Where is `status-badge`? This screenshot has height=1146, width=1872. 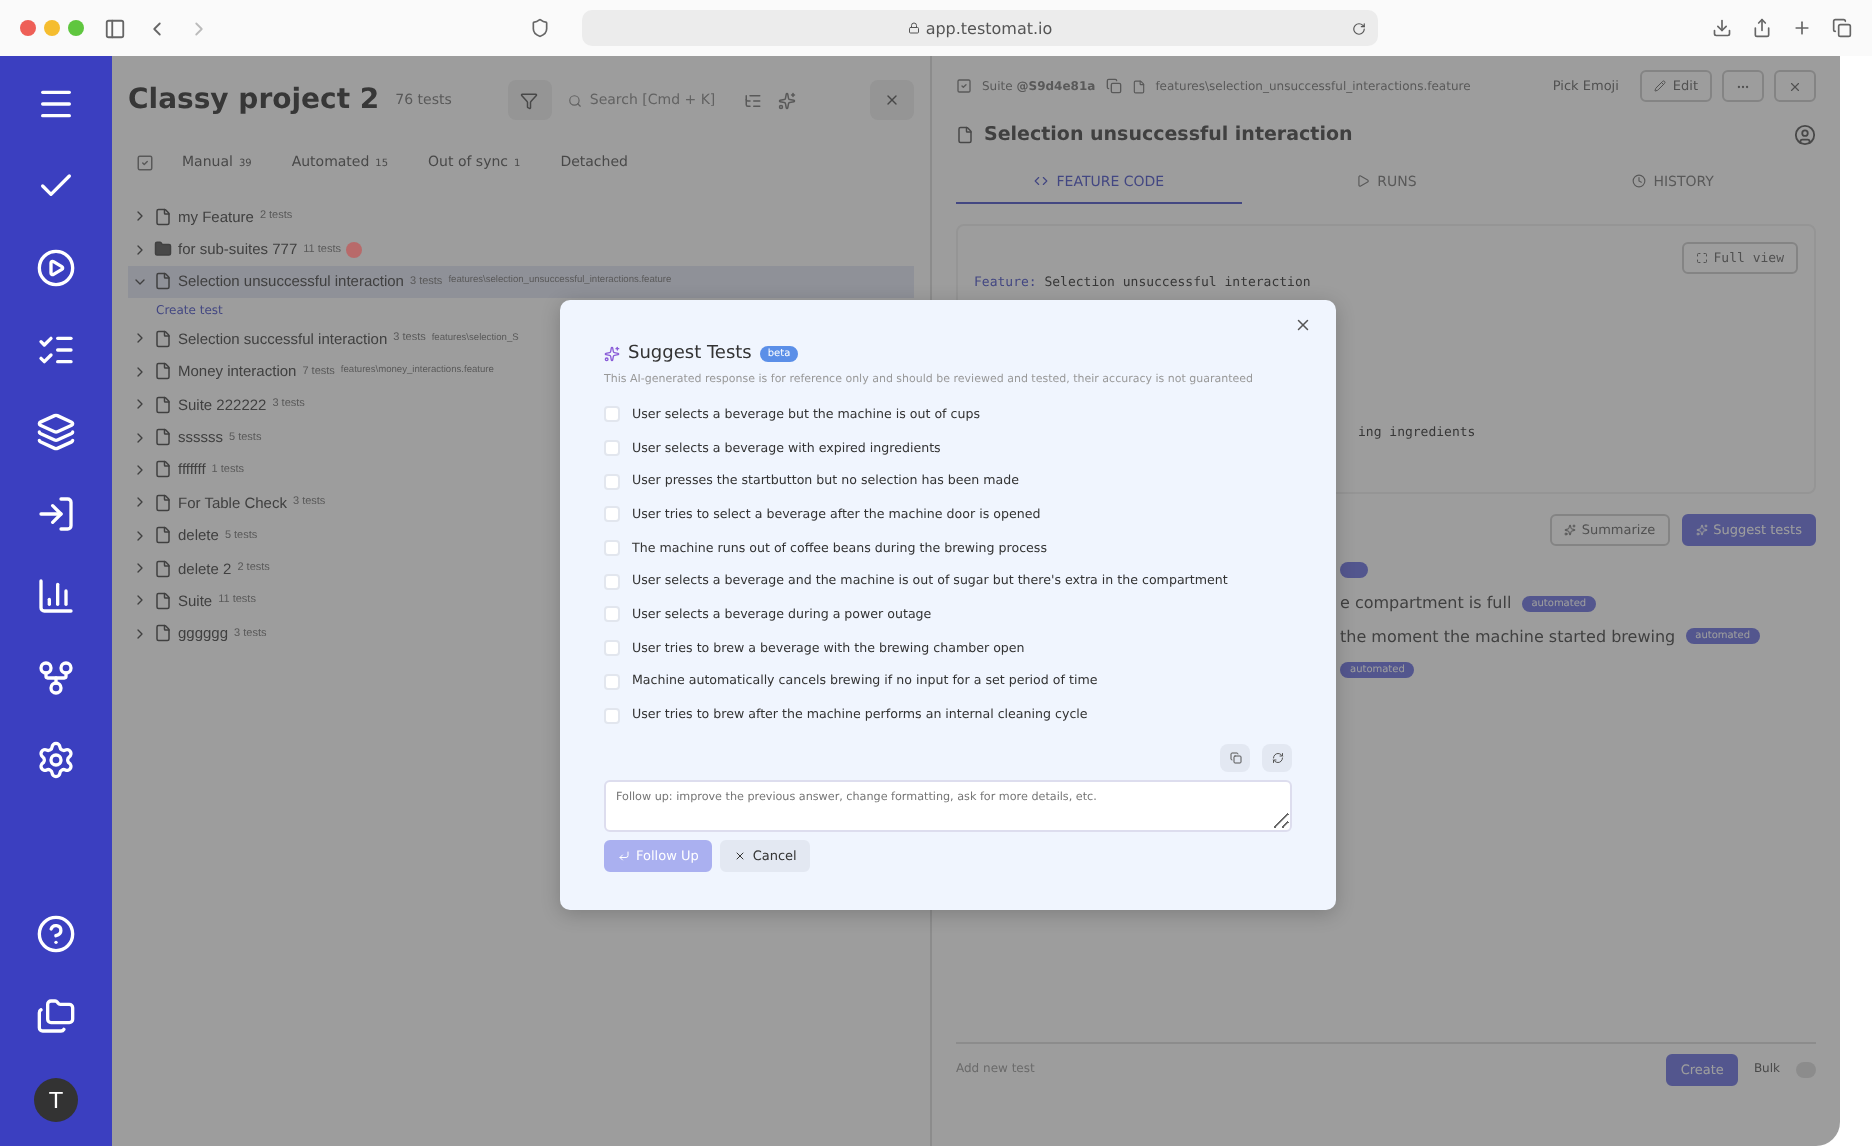
status-badge is located at coordinates (1354, 570).